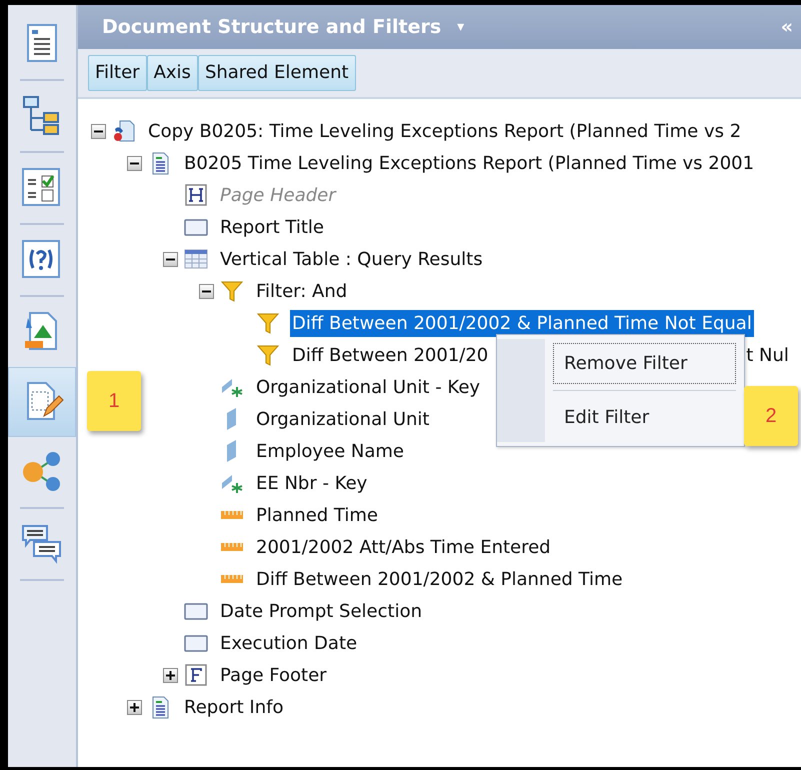 The height and width of the screenshot is (770, 801). What do you see at coordinates (403, 547) in the screenshot?
I see `tree-item: 2001/2002 Att/Abs Time Entered` at bounding box center [403, 547].